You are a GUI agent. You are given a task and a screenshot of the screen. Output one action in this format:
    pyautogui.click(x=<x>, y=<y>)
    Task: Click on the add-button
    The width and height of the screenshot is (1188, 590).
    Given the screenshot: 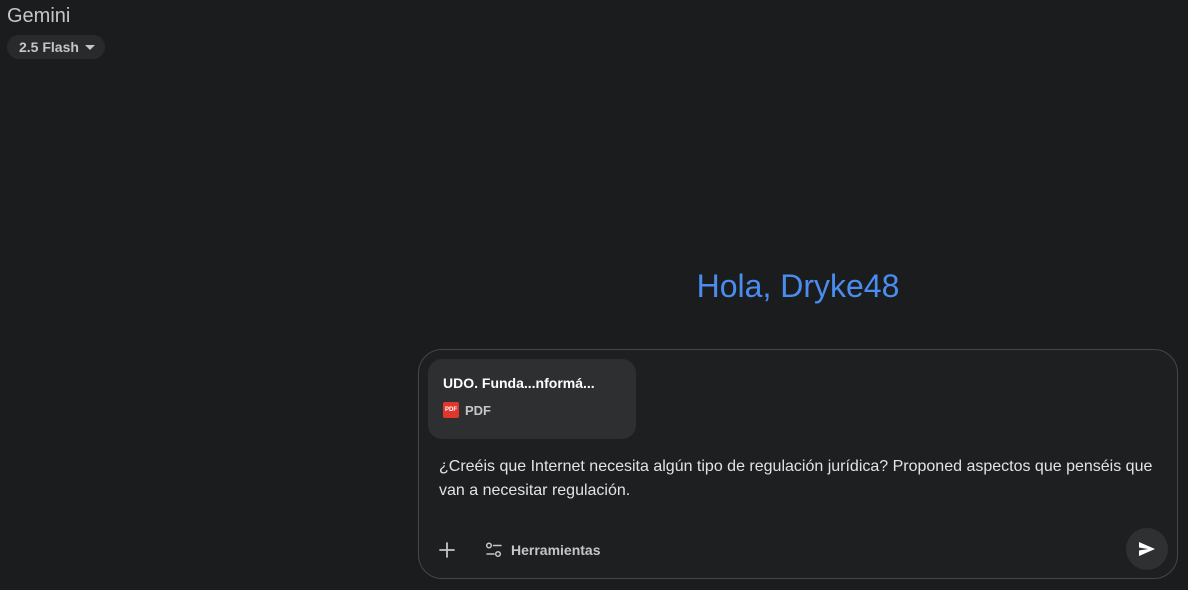 What is the action you would take?
    pyautogui.click(x=447, y=550)
    